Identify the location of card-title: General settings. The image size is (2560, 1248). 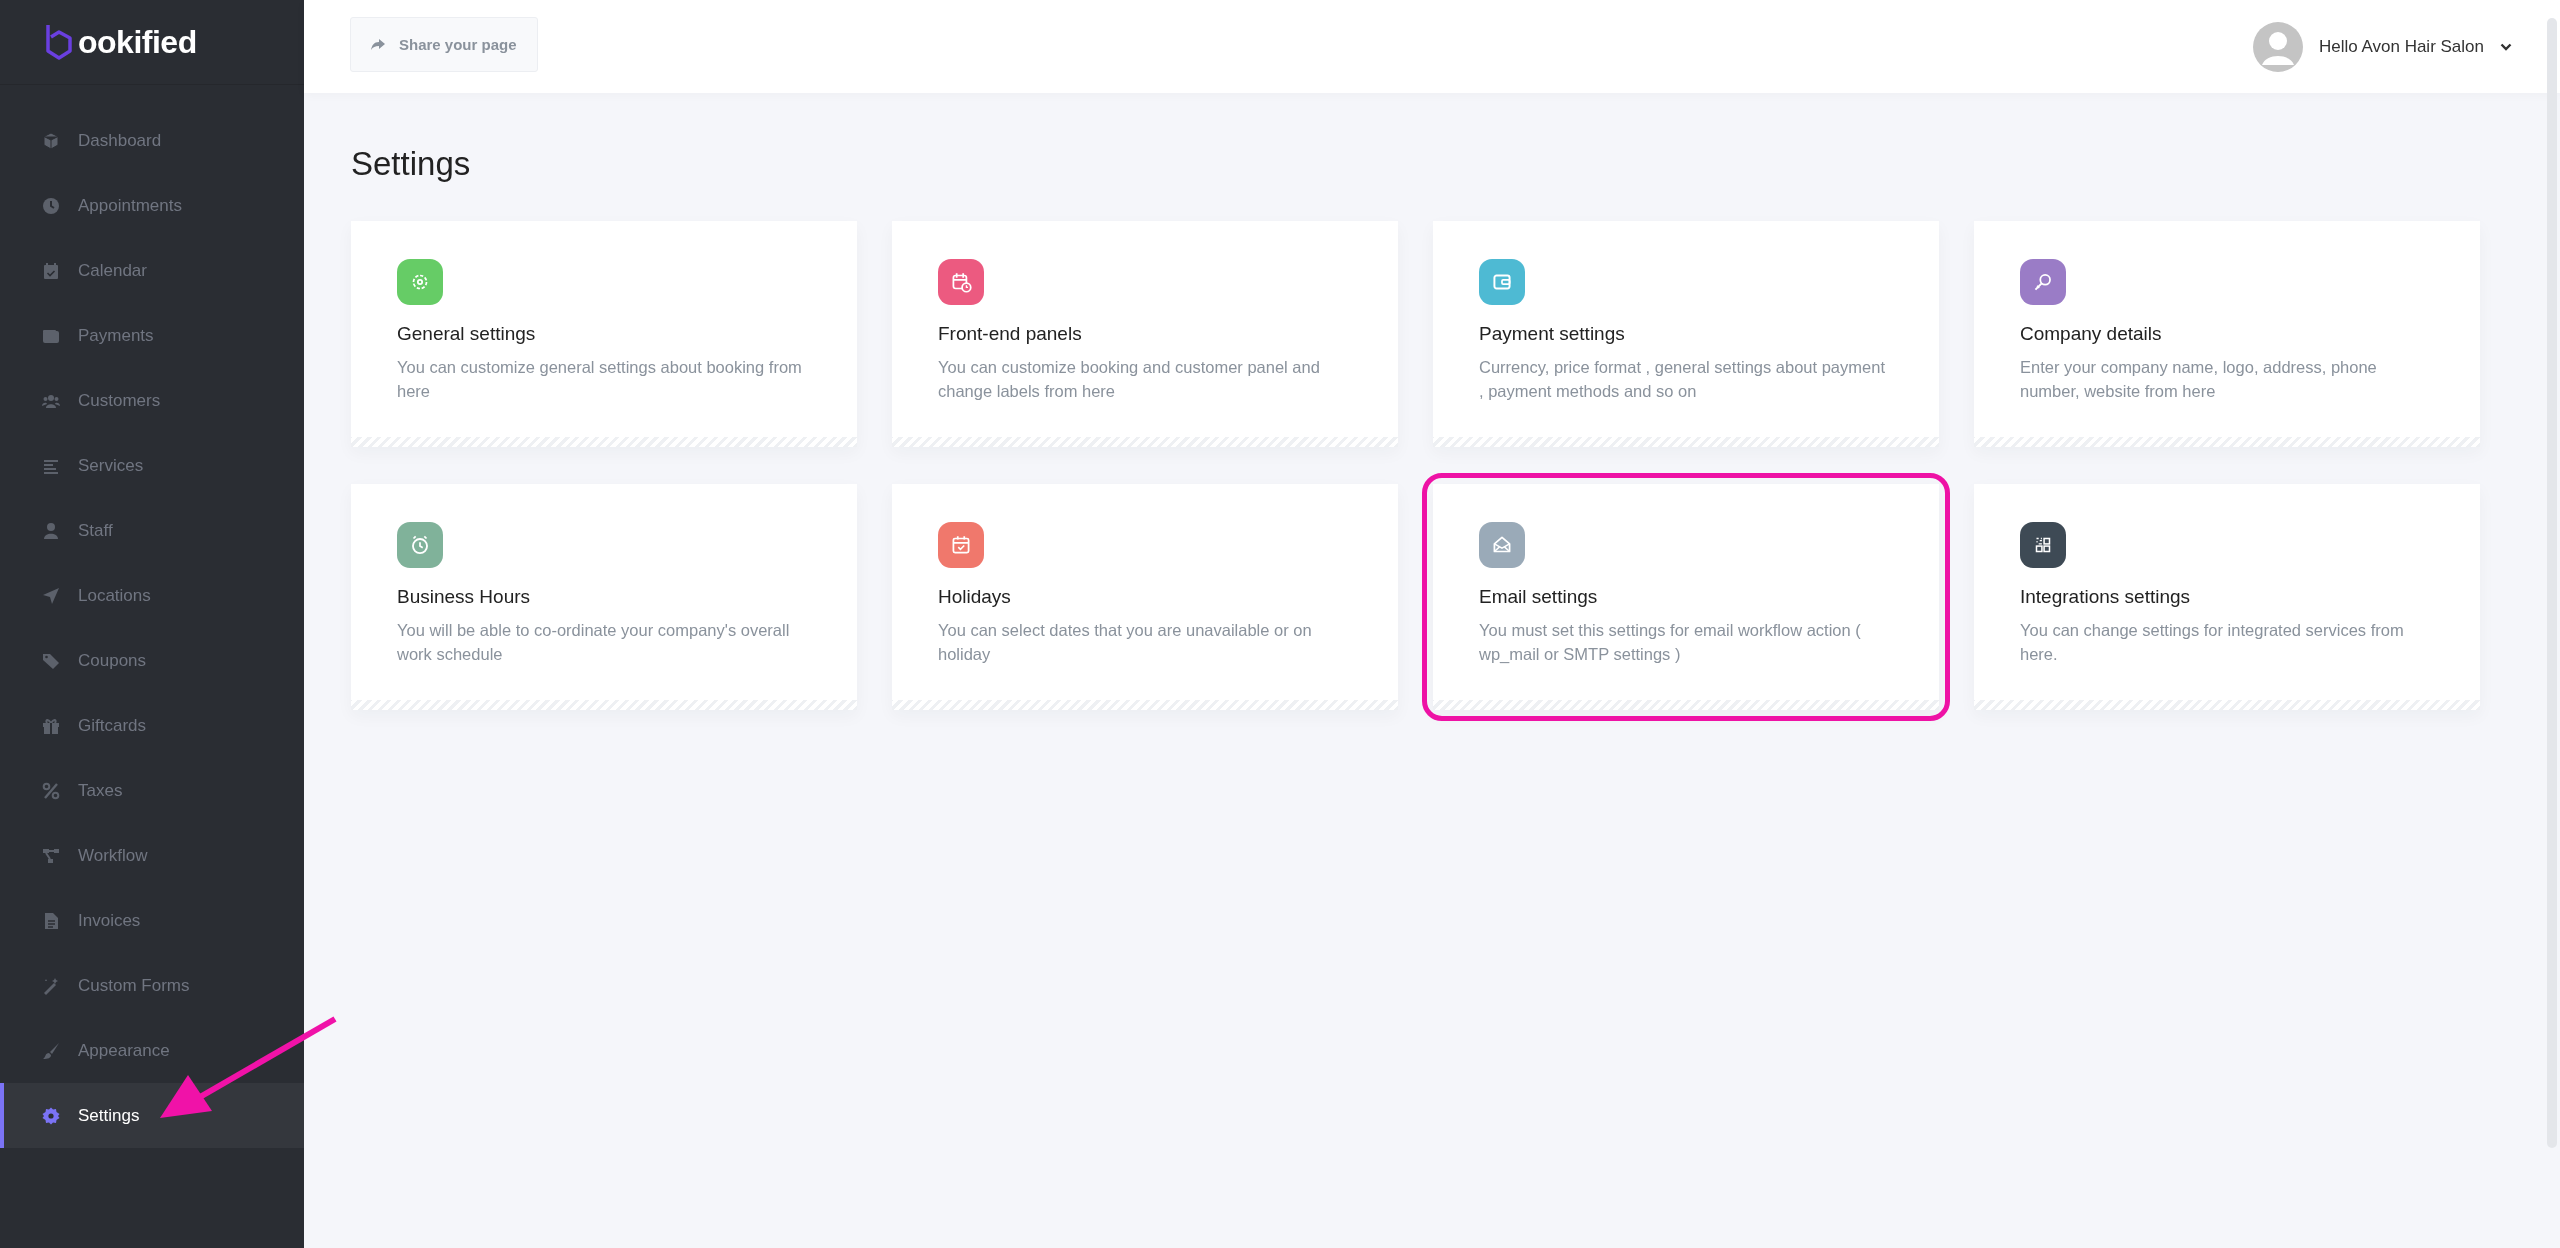
(467, 334).